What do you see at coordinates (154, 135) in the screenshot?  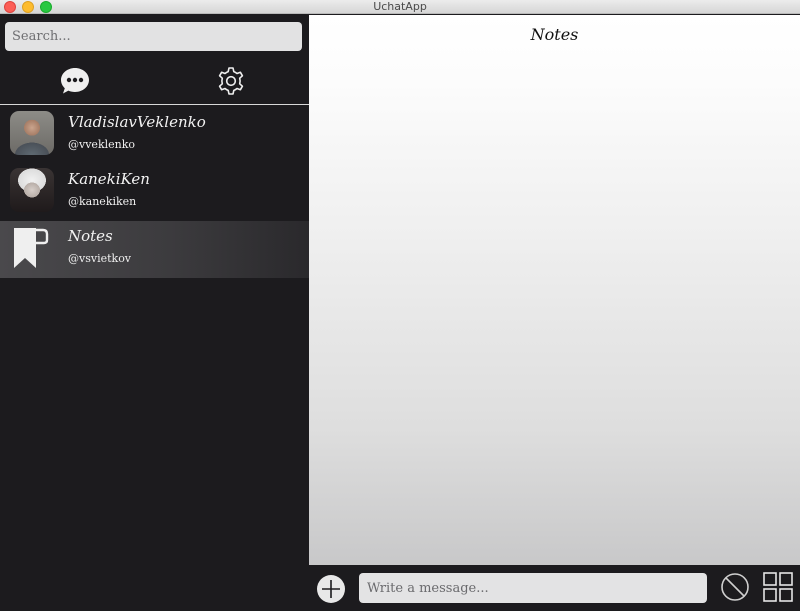 I see `contact-item-vladislavveklenko: VladislavVeklenko @vveklenko` at bounding box center [154, 135].